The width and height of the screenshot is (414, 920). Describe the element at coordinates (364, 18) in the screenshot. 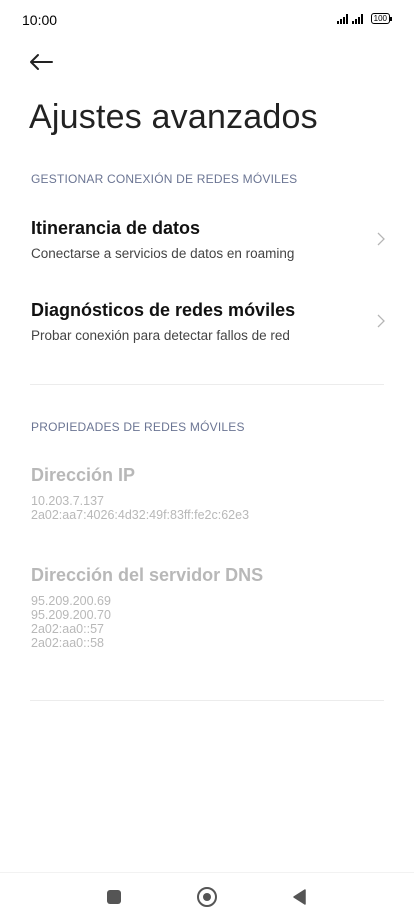

I see `status-icons: 100` at that location.